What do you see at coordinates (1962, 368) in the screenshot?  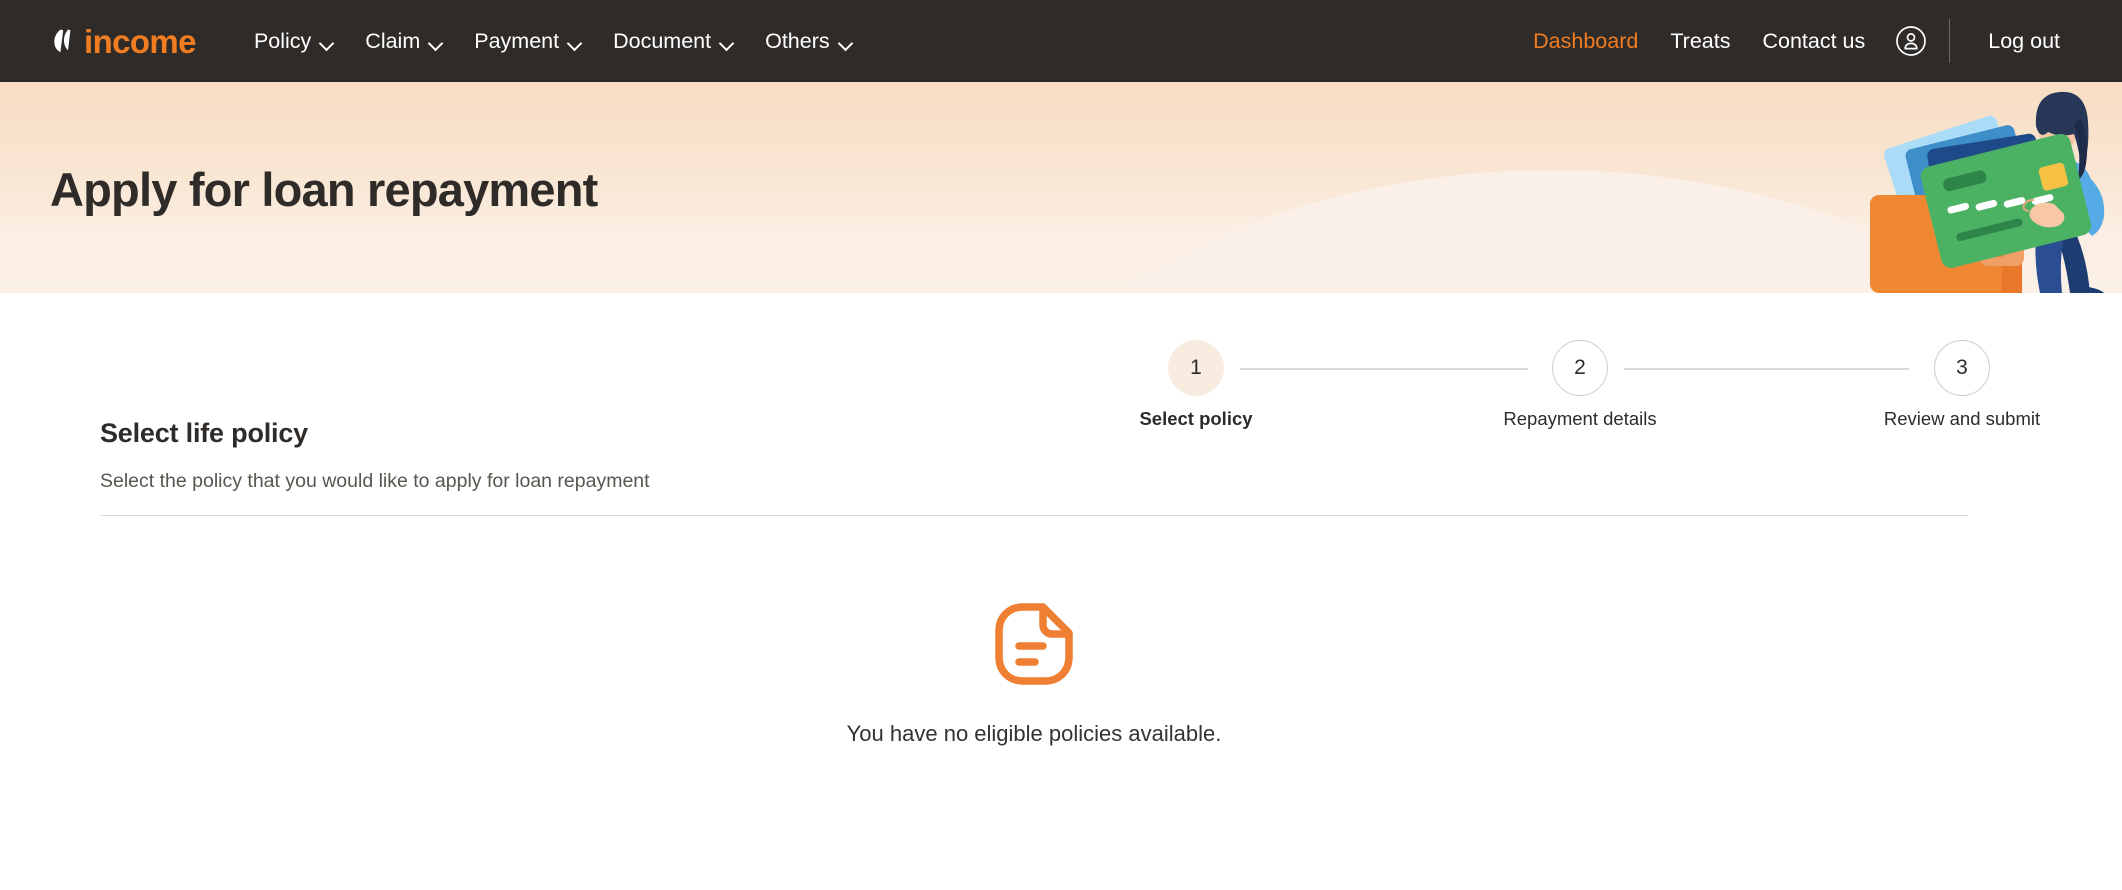 I see `step-number-badge: 3` at bounding box center [1962, 368].